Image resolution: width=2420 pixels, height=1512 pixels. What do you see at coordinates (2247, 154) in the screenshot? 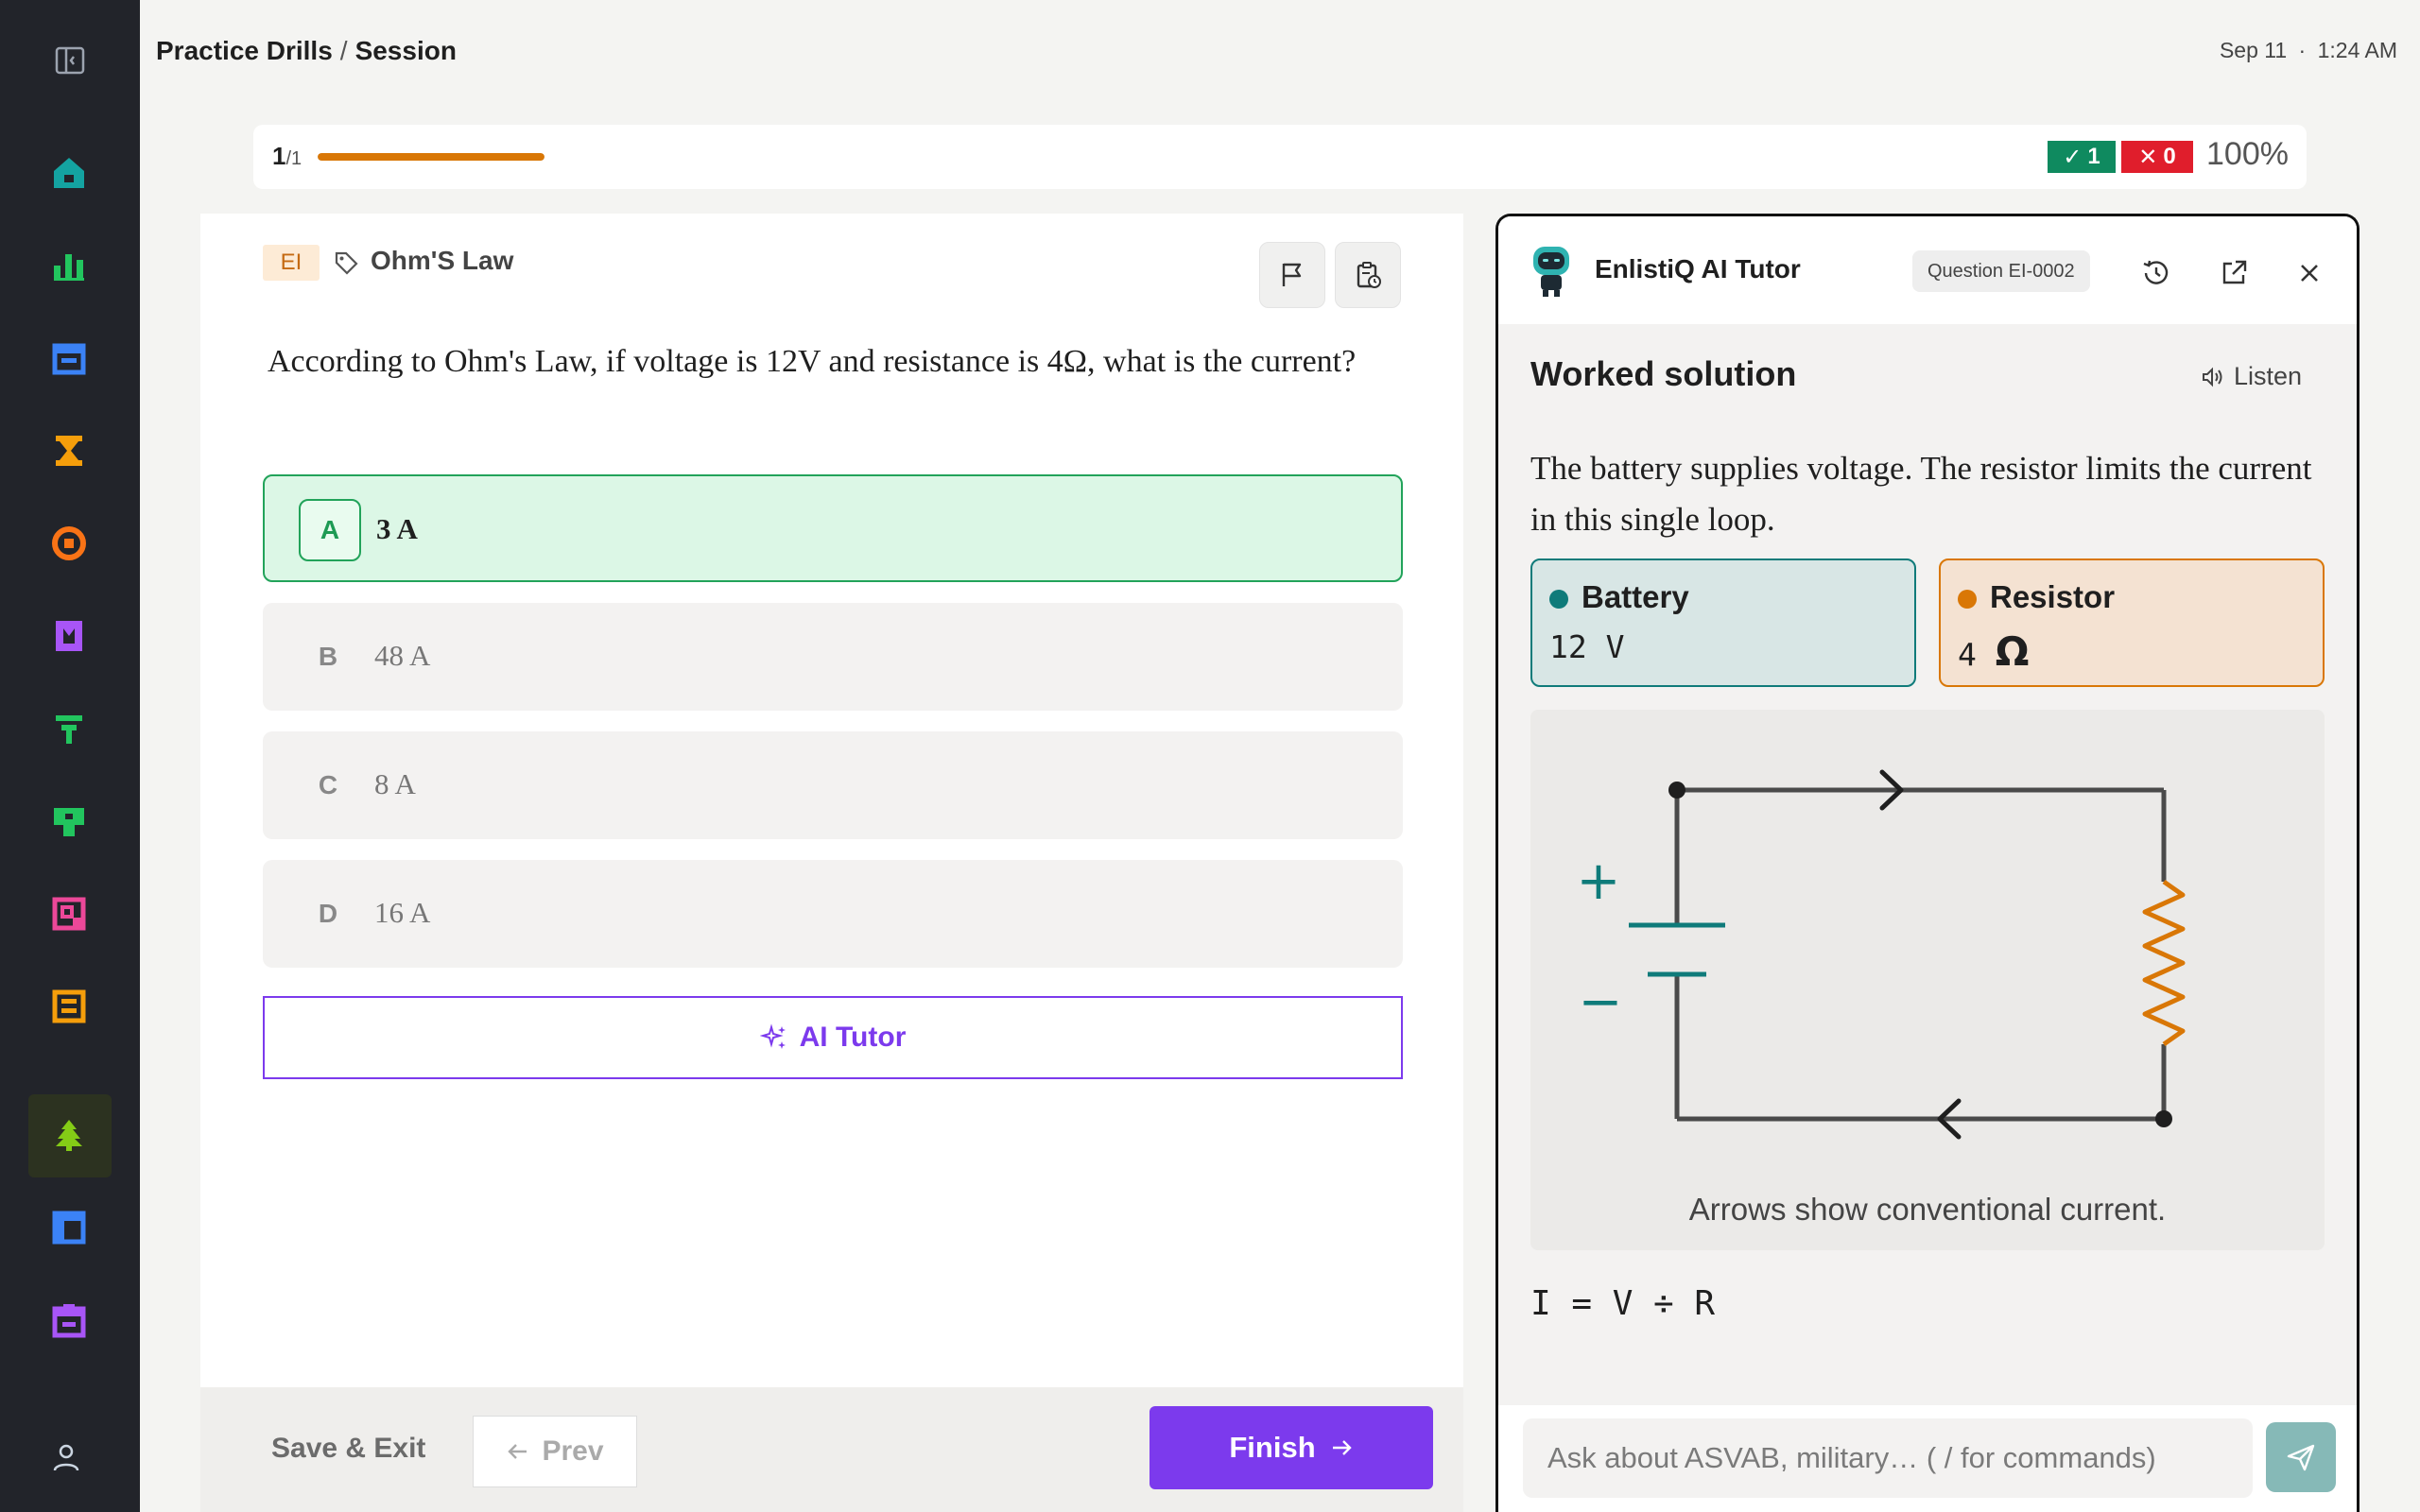
I see `score-percent: 100%` at bounding box center [2247, 154].